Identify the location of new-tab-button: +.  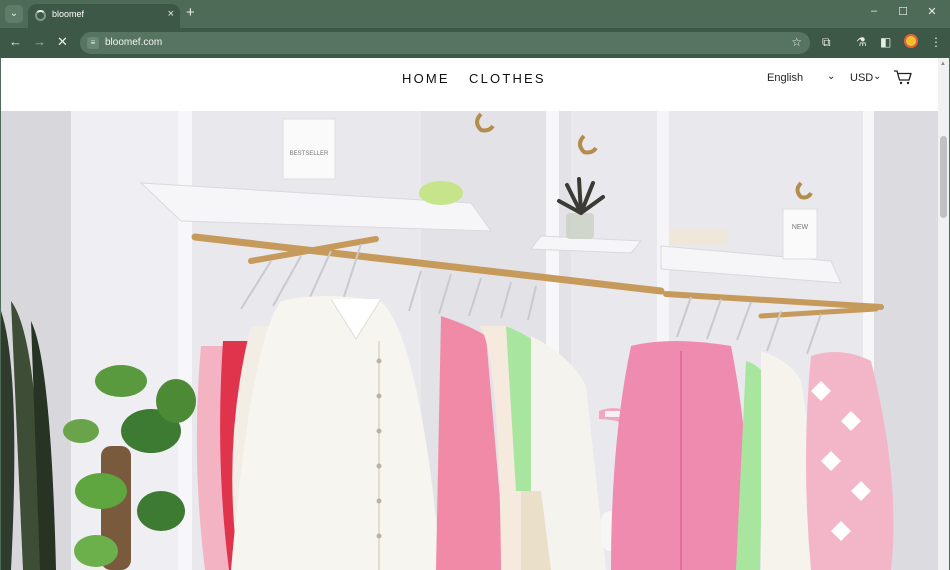
(190, 13).